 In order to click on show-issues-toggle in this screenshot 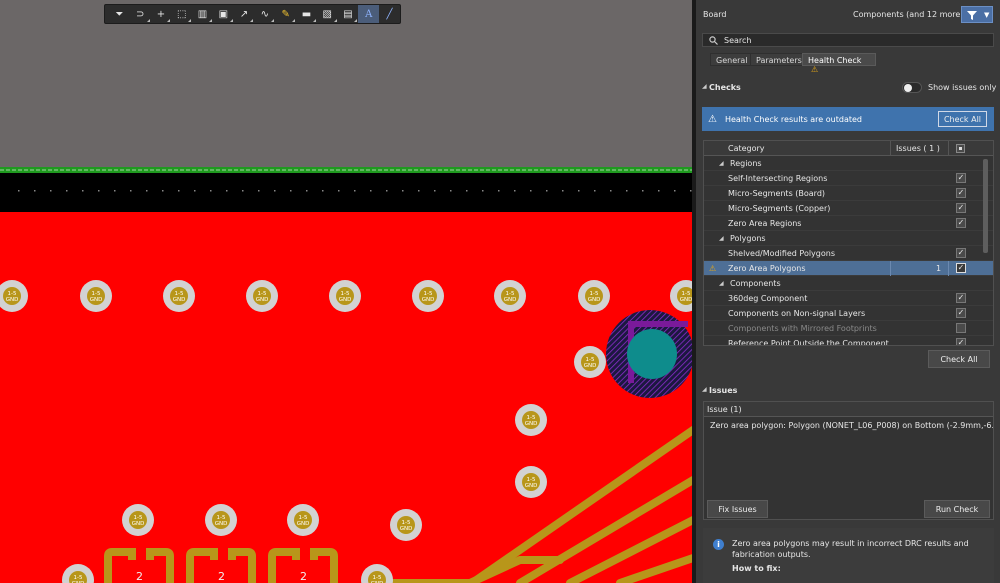, I will do `click(912, 87)`.